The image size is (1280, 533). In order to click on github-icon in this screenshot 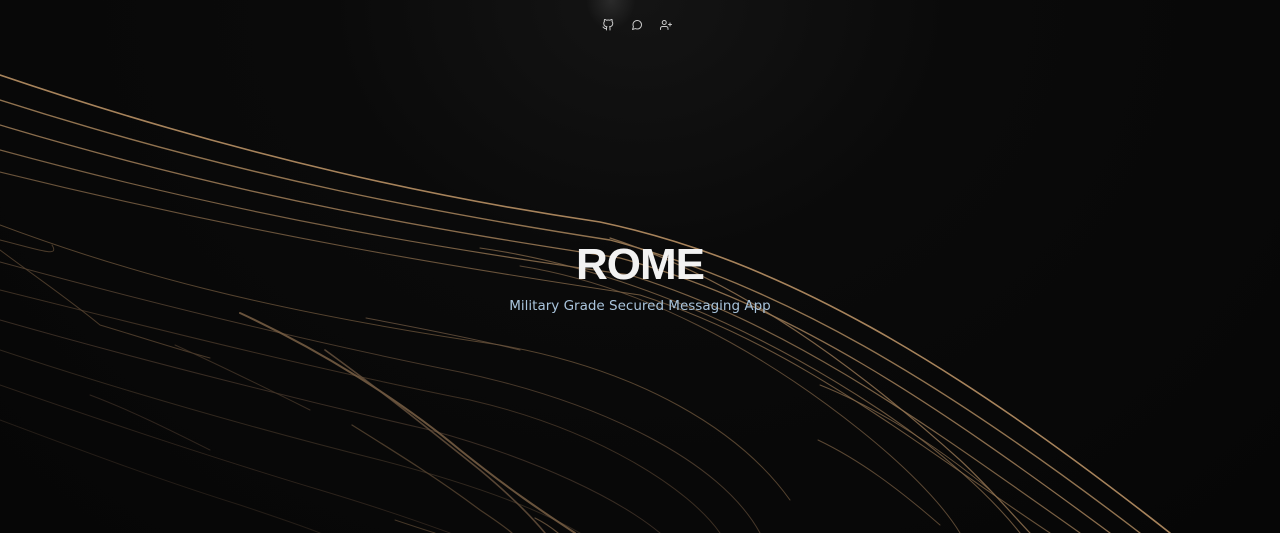, I will do `click(608, 27)`.